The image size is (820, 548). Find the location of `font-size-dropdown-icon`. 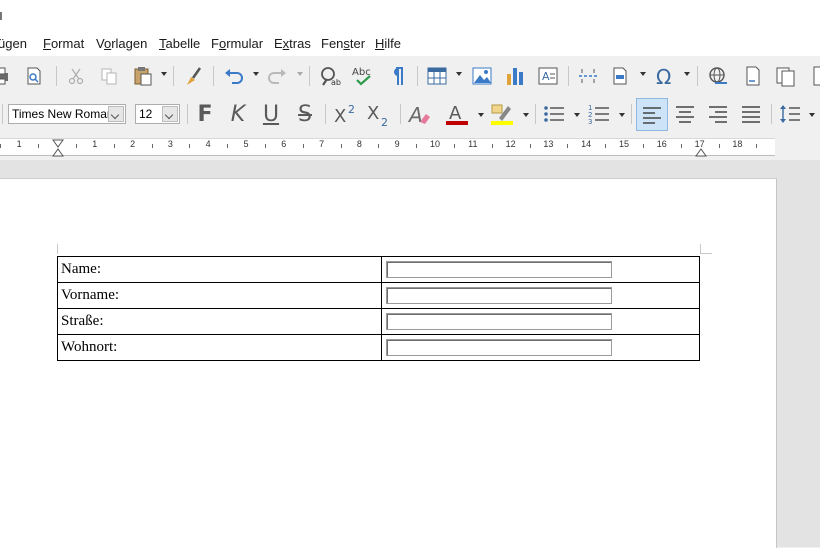

font-size-dropdown-icon is located at coordinates (170, 114).